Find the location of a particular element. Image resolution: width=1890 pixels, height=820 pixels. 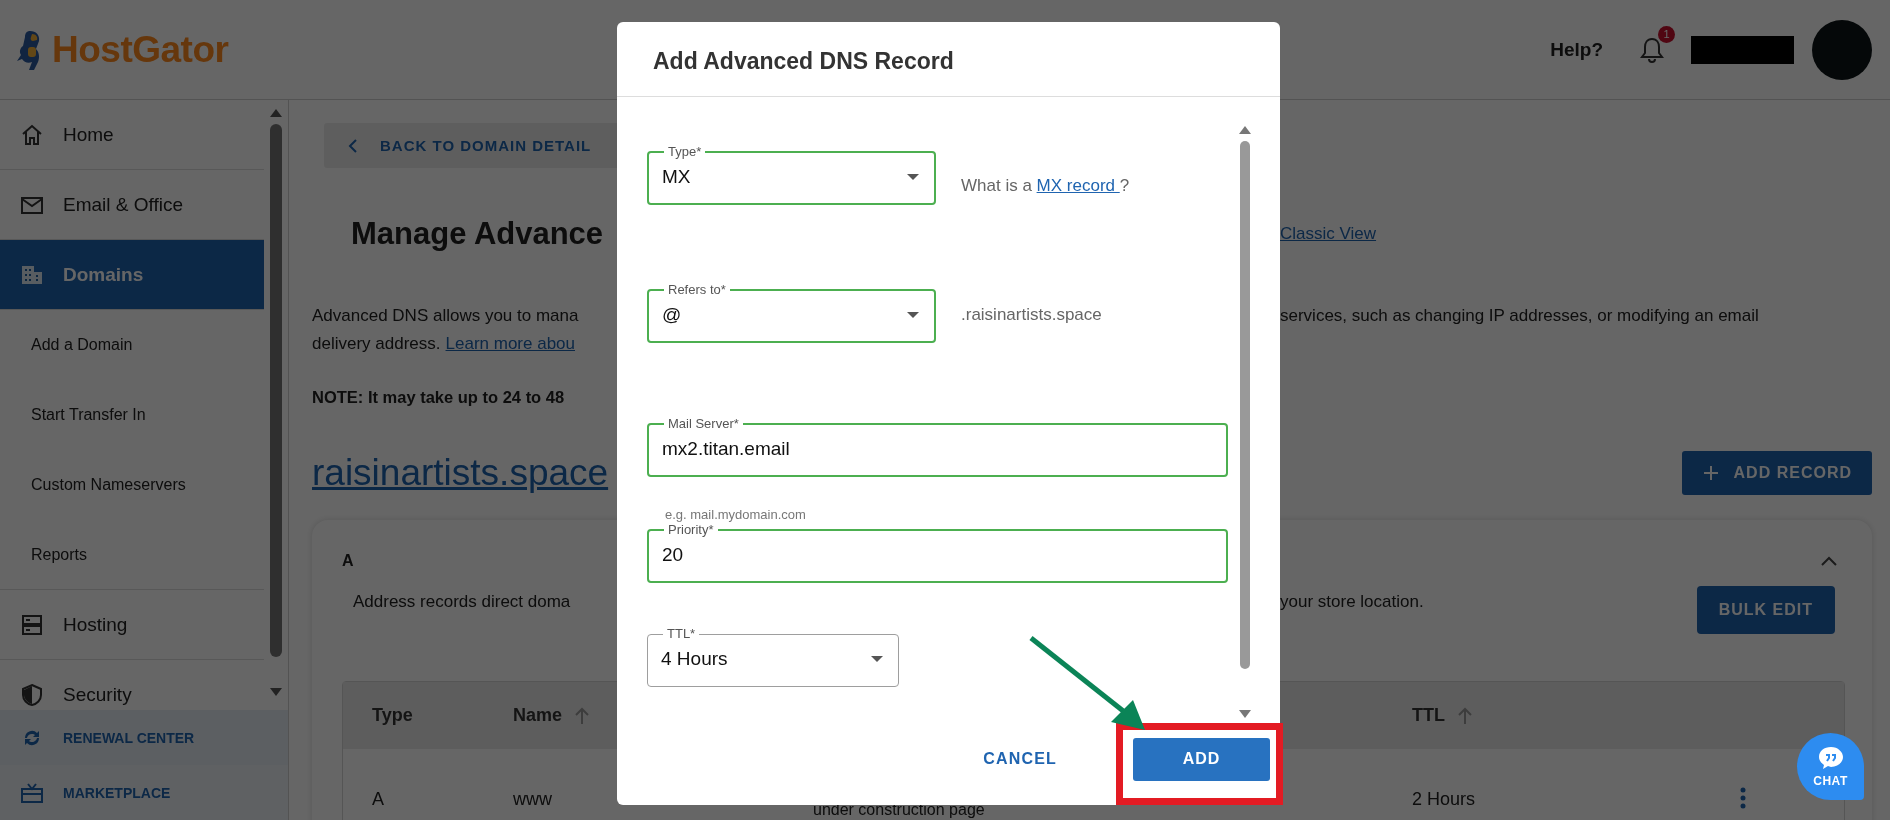

bulk-edit-button: BULK EDIT is located at coordinates (1765, 610).